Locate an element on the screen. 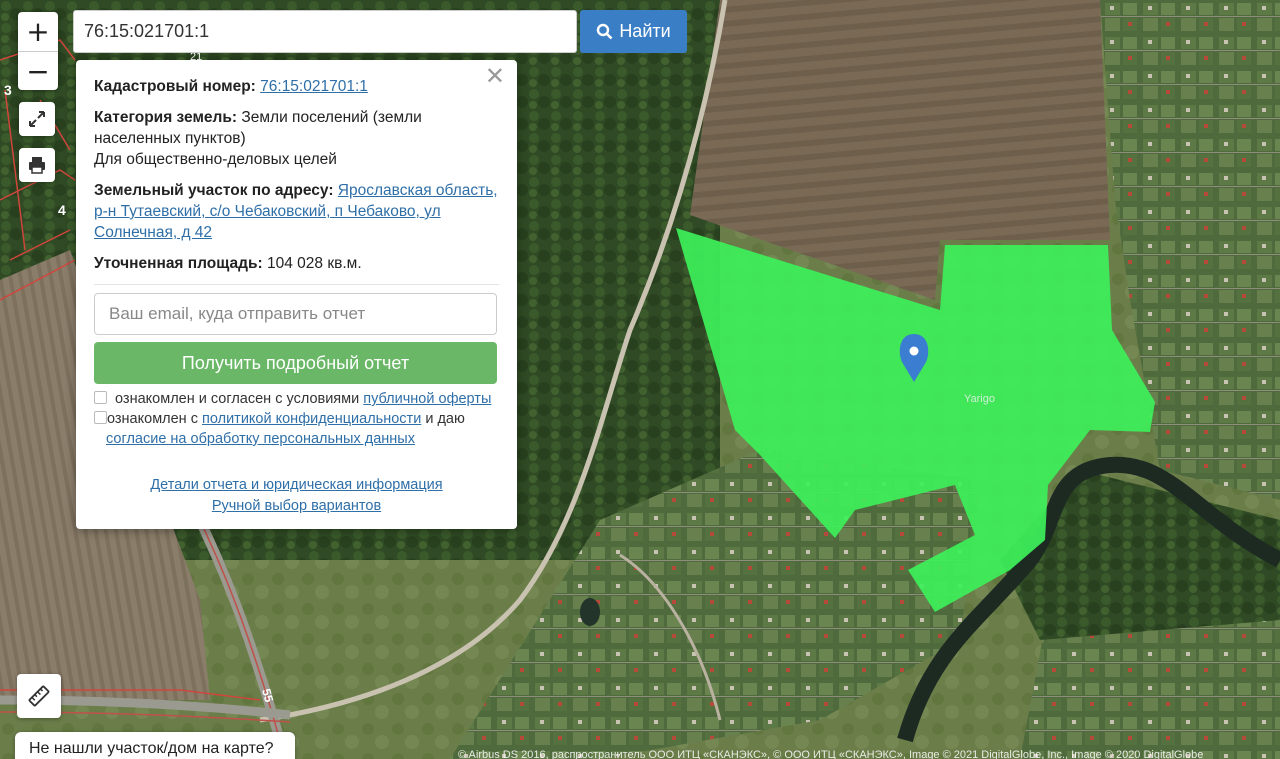 Image resolution: width=1280 pixels, height=759 pixels. area-label: Уточненная площадь: is located at coordinates (178, 263).